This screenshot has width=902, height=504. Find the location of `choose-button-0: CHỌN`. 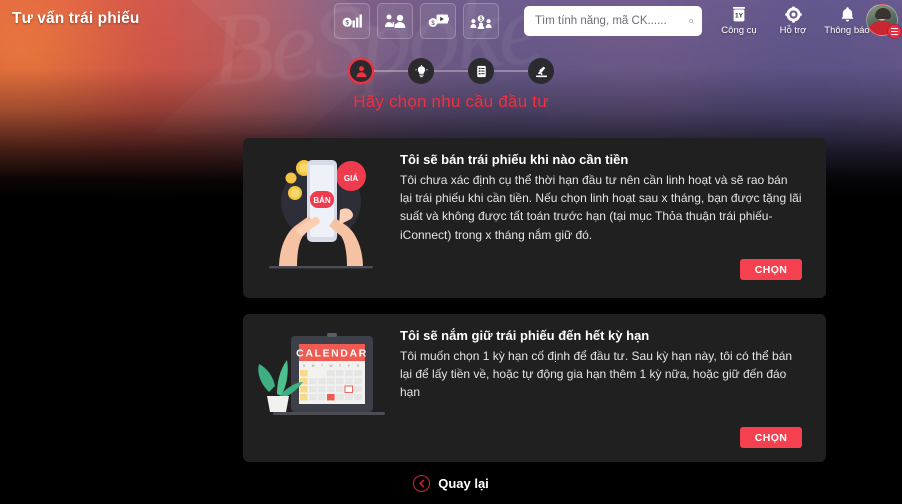

choose-button-0: CHỌN is located at coordinates (771, 269).